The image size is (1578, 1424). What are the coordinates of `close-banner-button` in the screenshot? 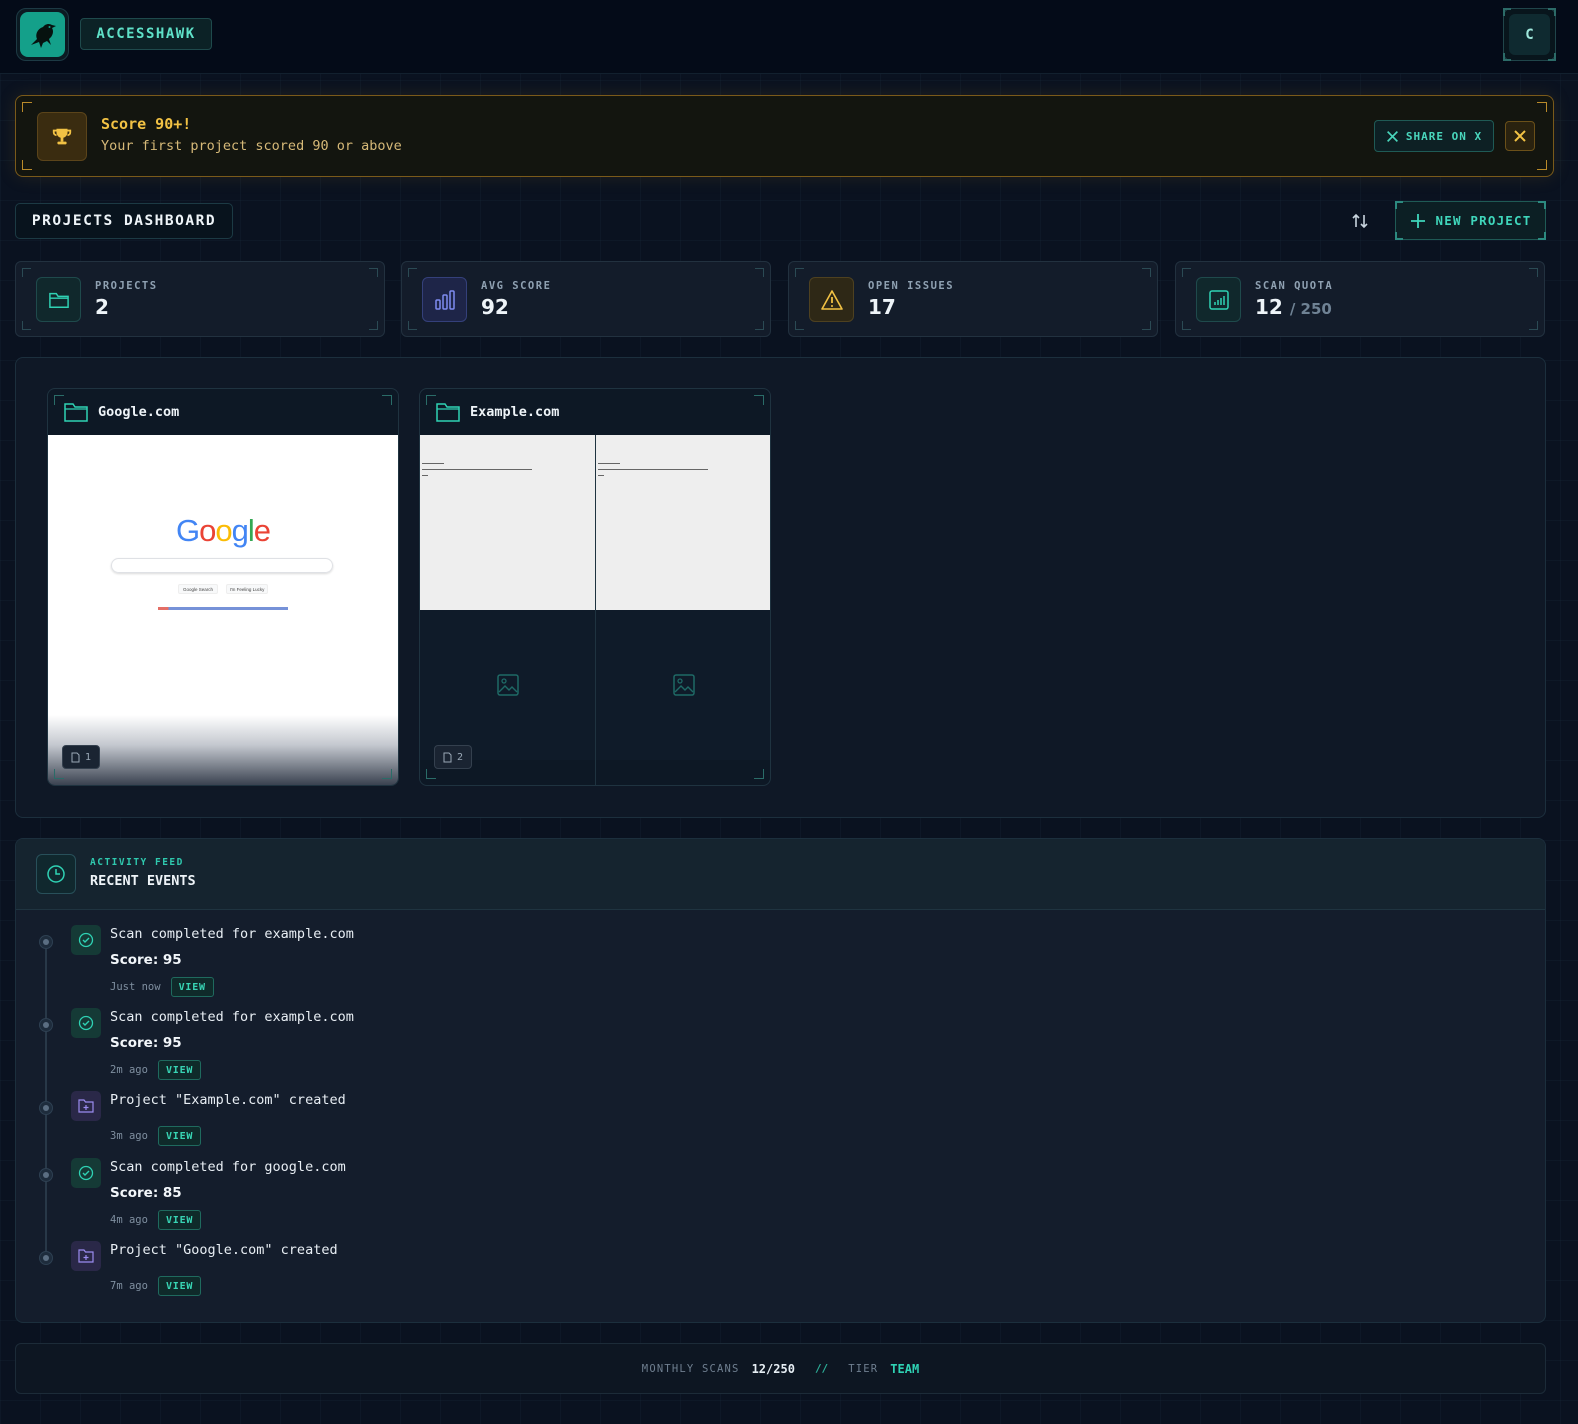 It's located at (1520, 136).